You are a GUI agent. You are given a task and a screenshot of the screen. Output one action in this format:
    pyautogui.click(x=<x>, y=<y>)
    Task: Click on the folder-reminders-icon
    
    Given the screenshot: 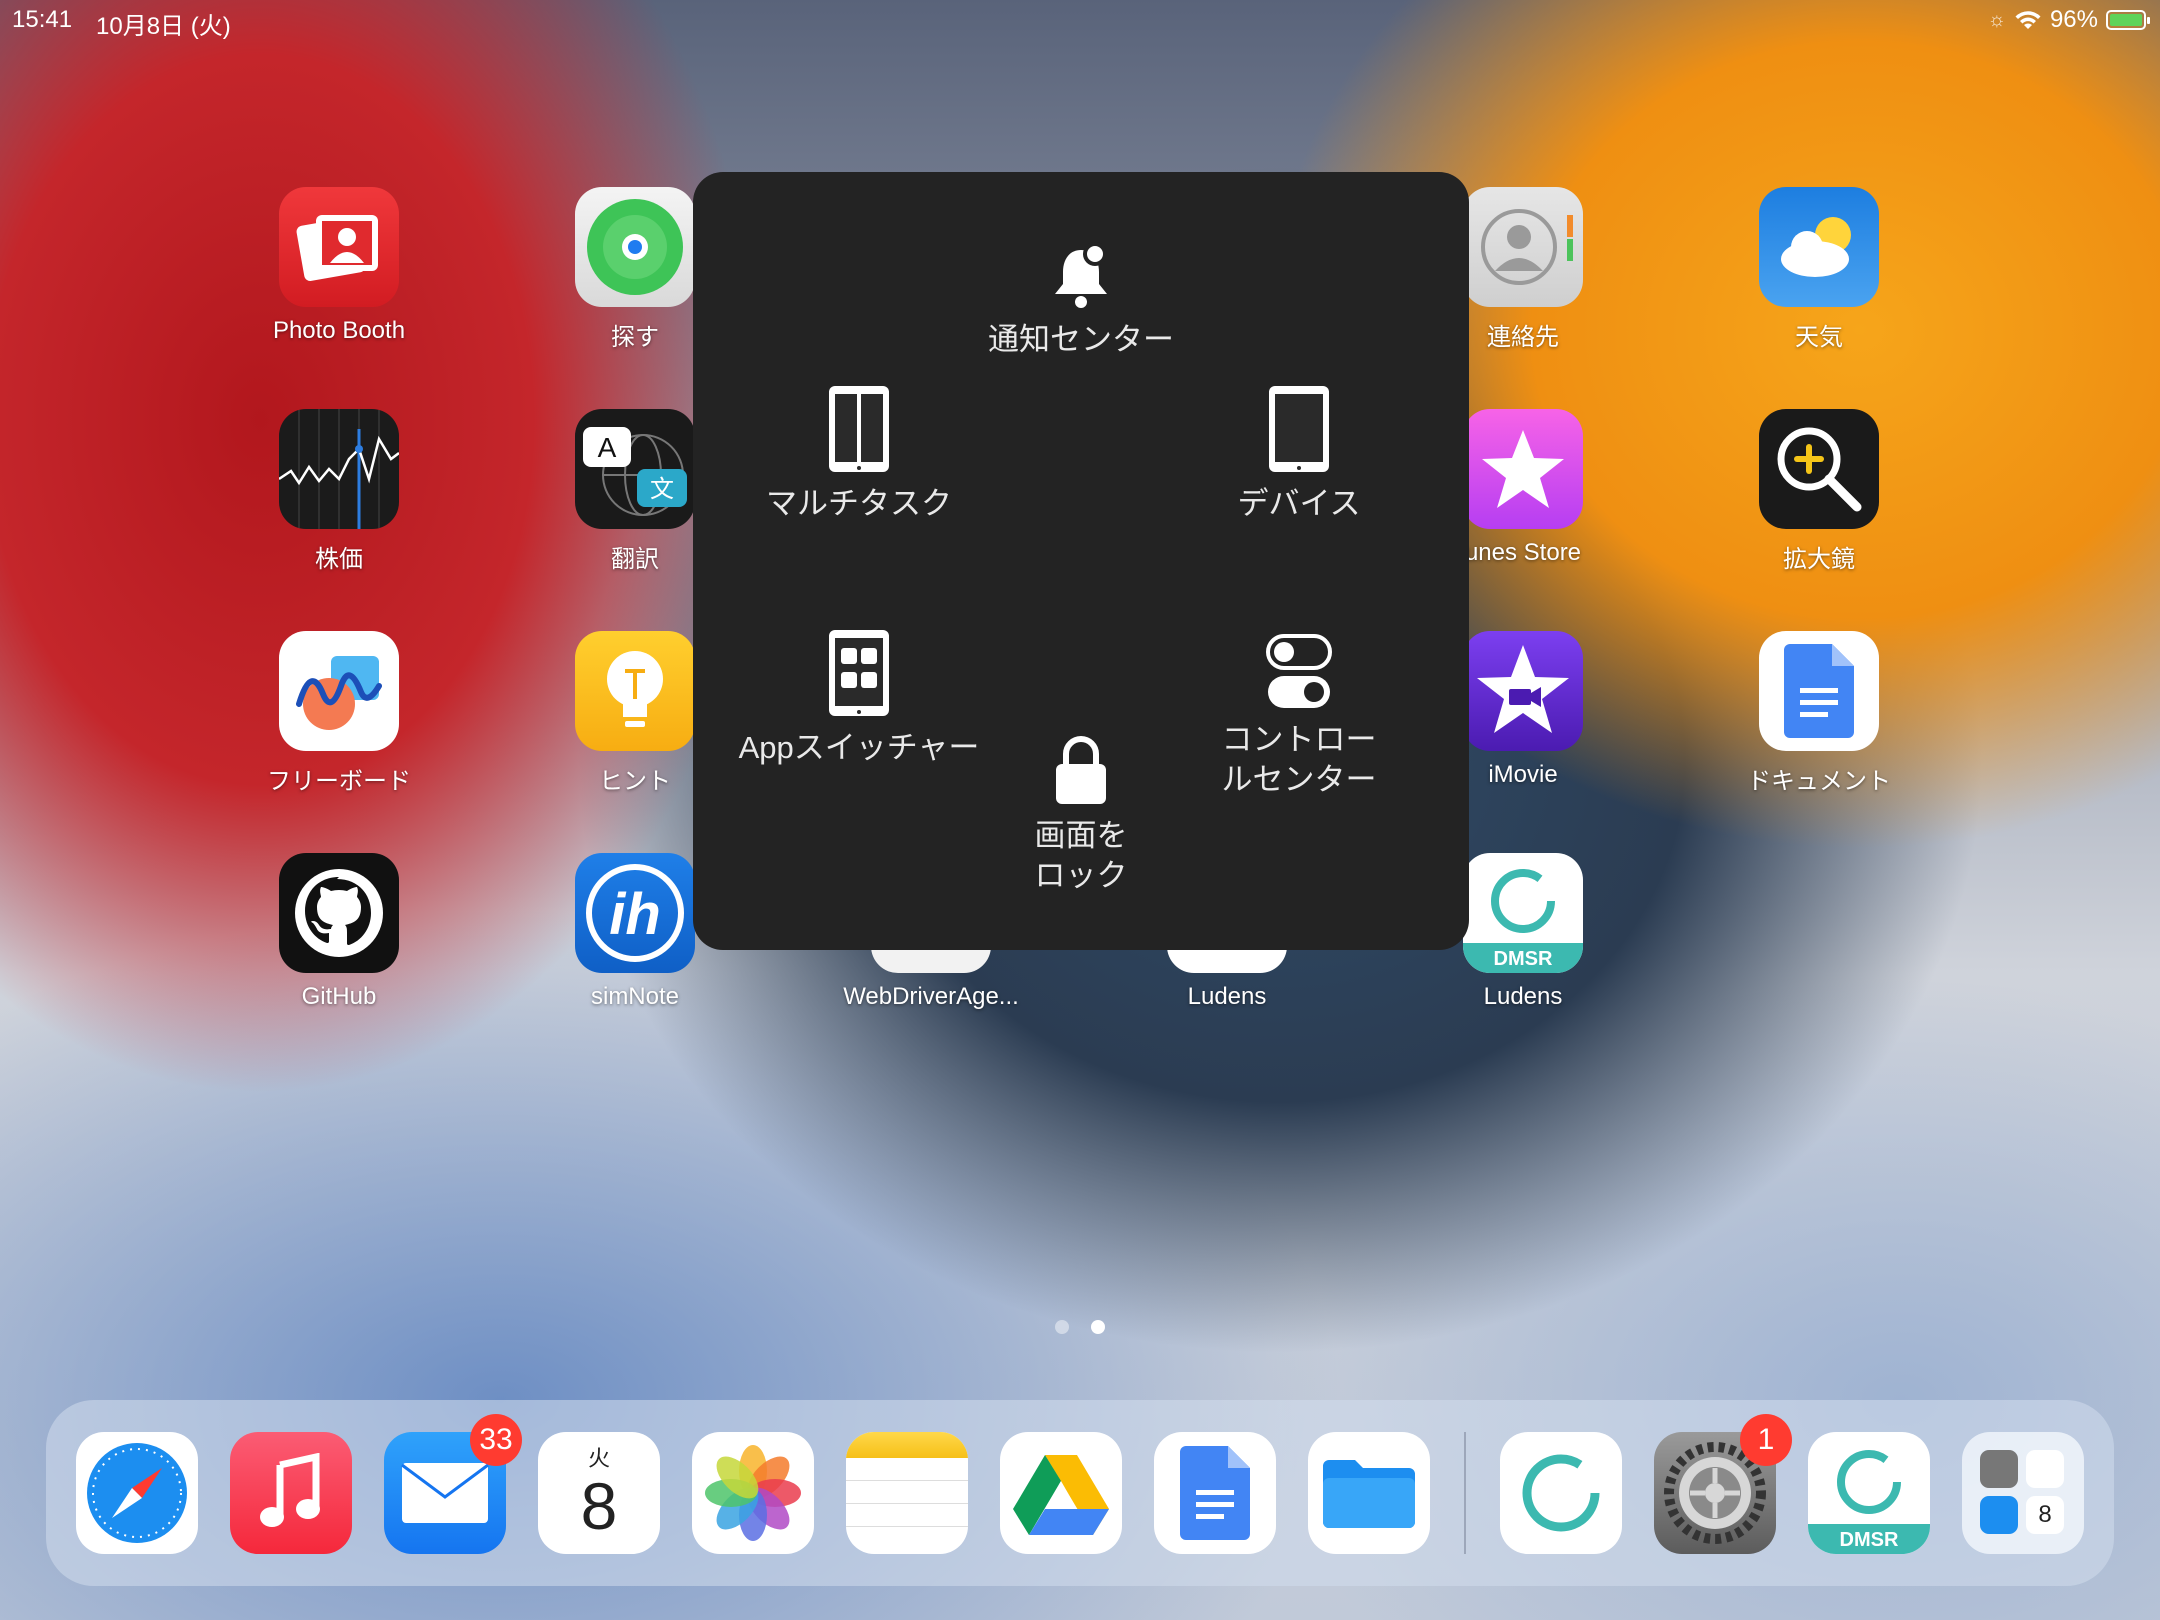 What is the action you would take?
    pyautogui.click(x=2045, y=1469)
    